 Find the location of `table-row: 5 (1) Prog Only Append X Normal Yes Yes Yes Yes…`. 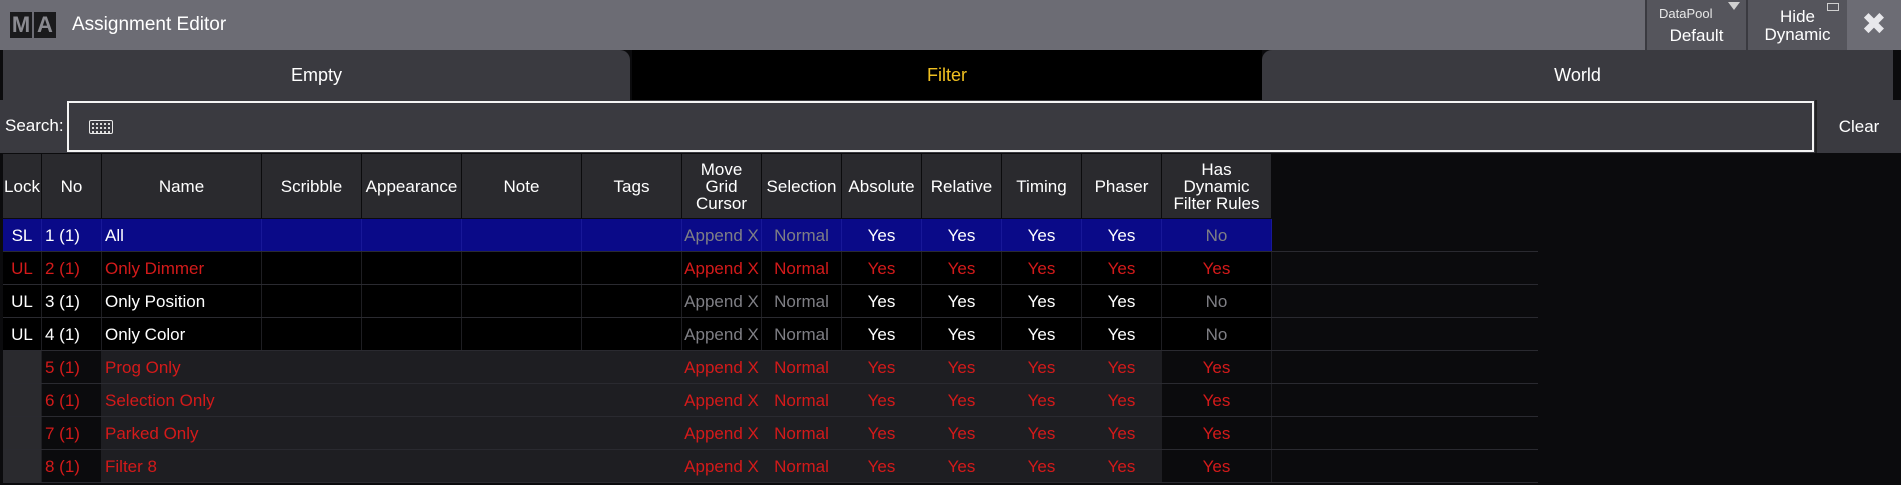

table-row: 5 (1) Prog Only Append X Normal Yes Yes Yes Yes… is located at coordinates (637, 367).